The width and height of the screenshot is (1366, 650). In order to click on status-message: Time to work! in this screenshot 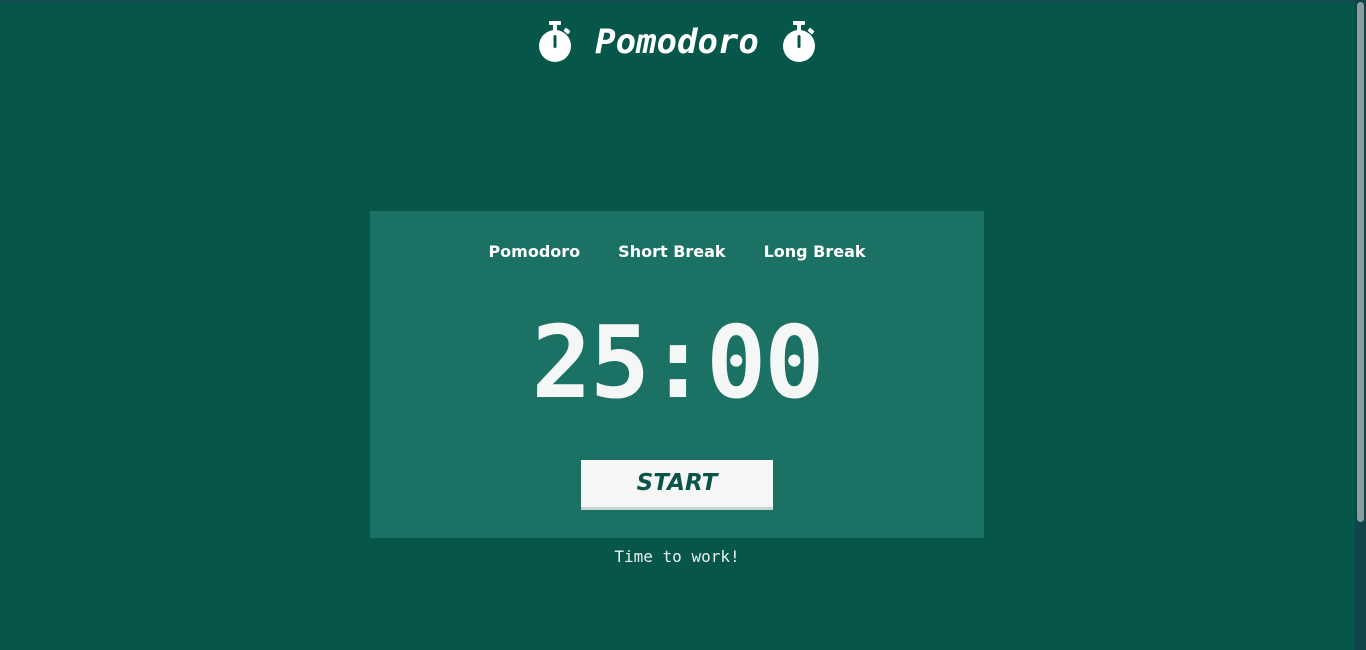, I will do `click(677, 556)`.